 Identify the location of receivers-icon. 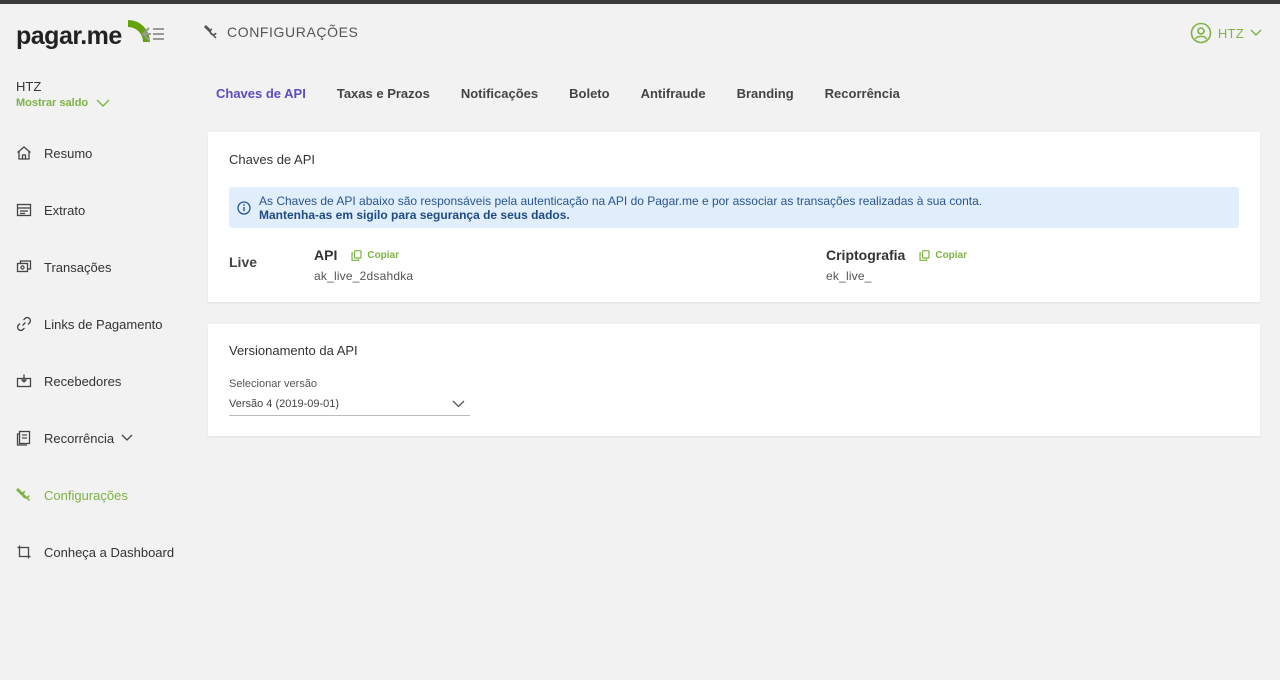
(24, 381).